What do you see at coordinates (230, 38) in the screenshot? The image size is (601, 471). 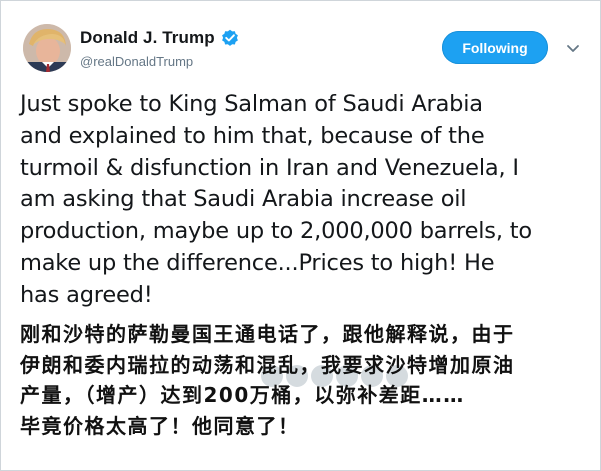 I see `verified-badge-icon` at bounding box center [230, 38].